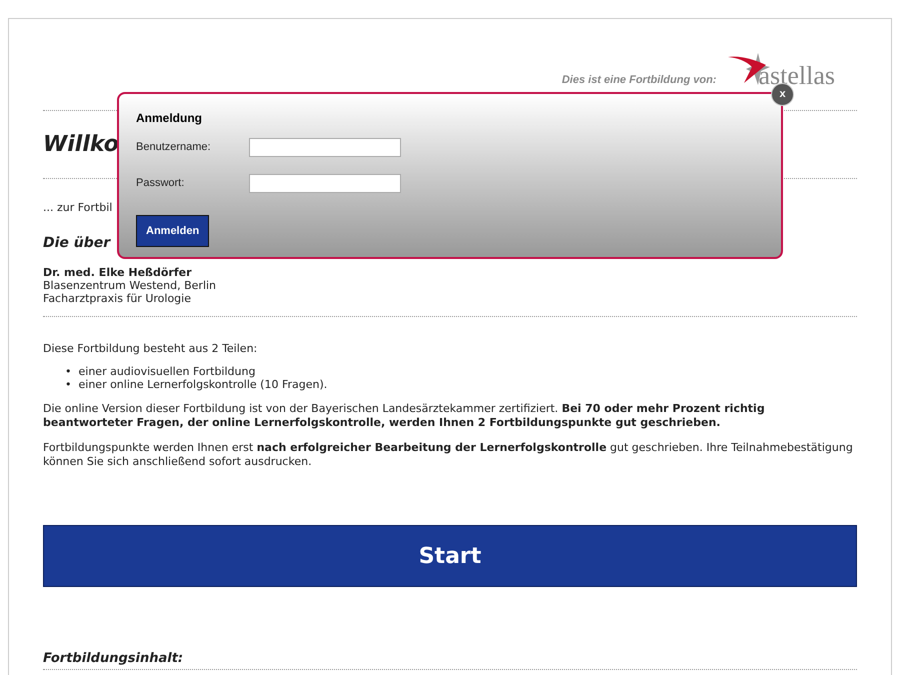 Image resolution: width=900 pixels, height=675 pixels. What do you see at coordinates (173, 231) in the screenshot?
I see `login-button: Anmelden` at bounding box center [173, 231].